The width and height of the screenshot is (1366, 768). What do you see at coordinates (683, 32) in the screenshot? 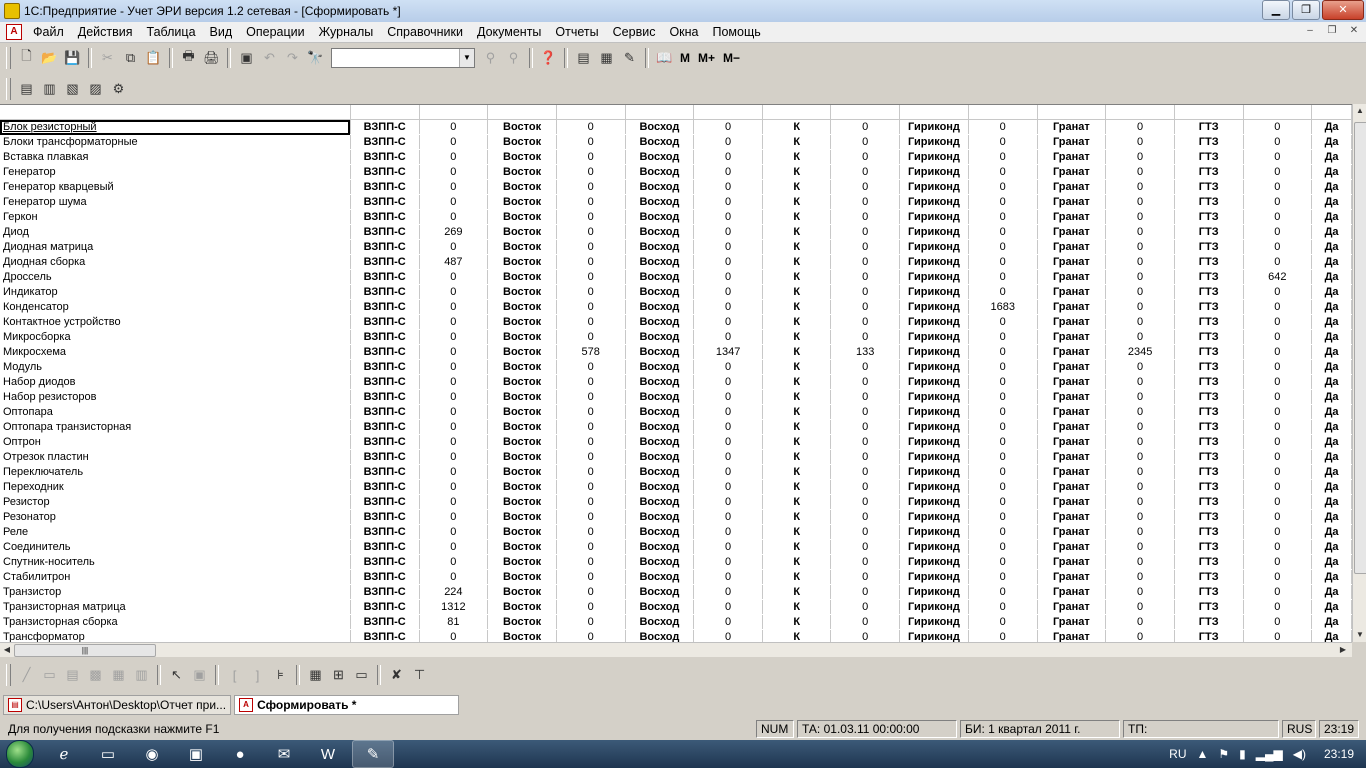
I see `menu-windows: Окна` at bounding box center [683, 32].